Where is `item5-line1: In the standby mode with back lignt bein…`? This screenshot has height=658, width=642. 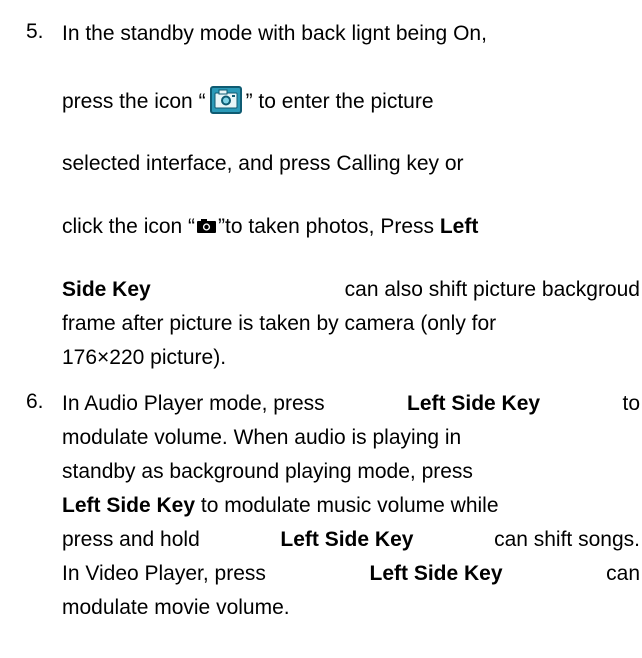
item5-line1: In the standby mode with back lignt bein… is located at coordinates (274, 33).